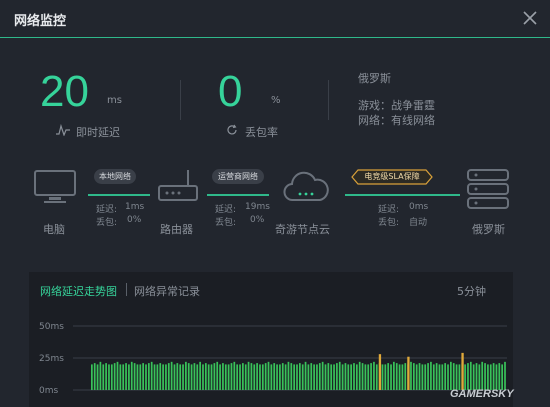 This screenshot has width=550, height=407. What do you see at coordinates (107, 210) in the screenshot?
I see `link-delay-label: 延迟:` at bounding box center [107, 210].